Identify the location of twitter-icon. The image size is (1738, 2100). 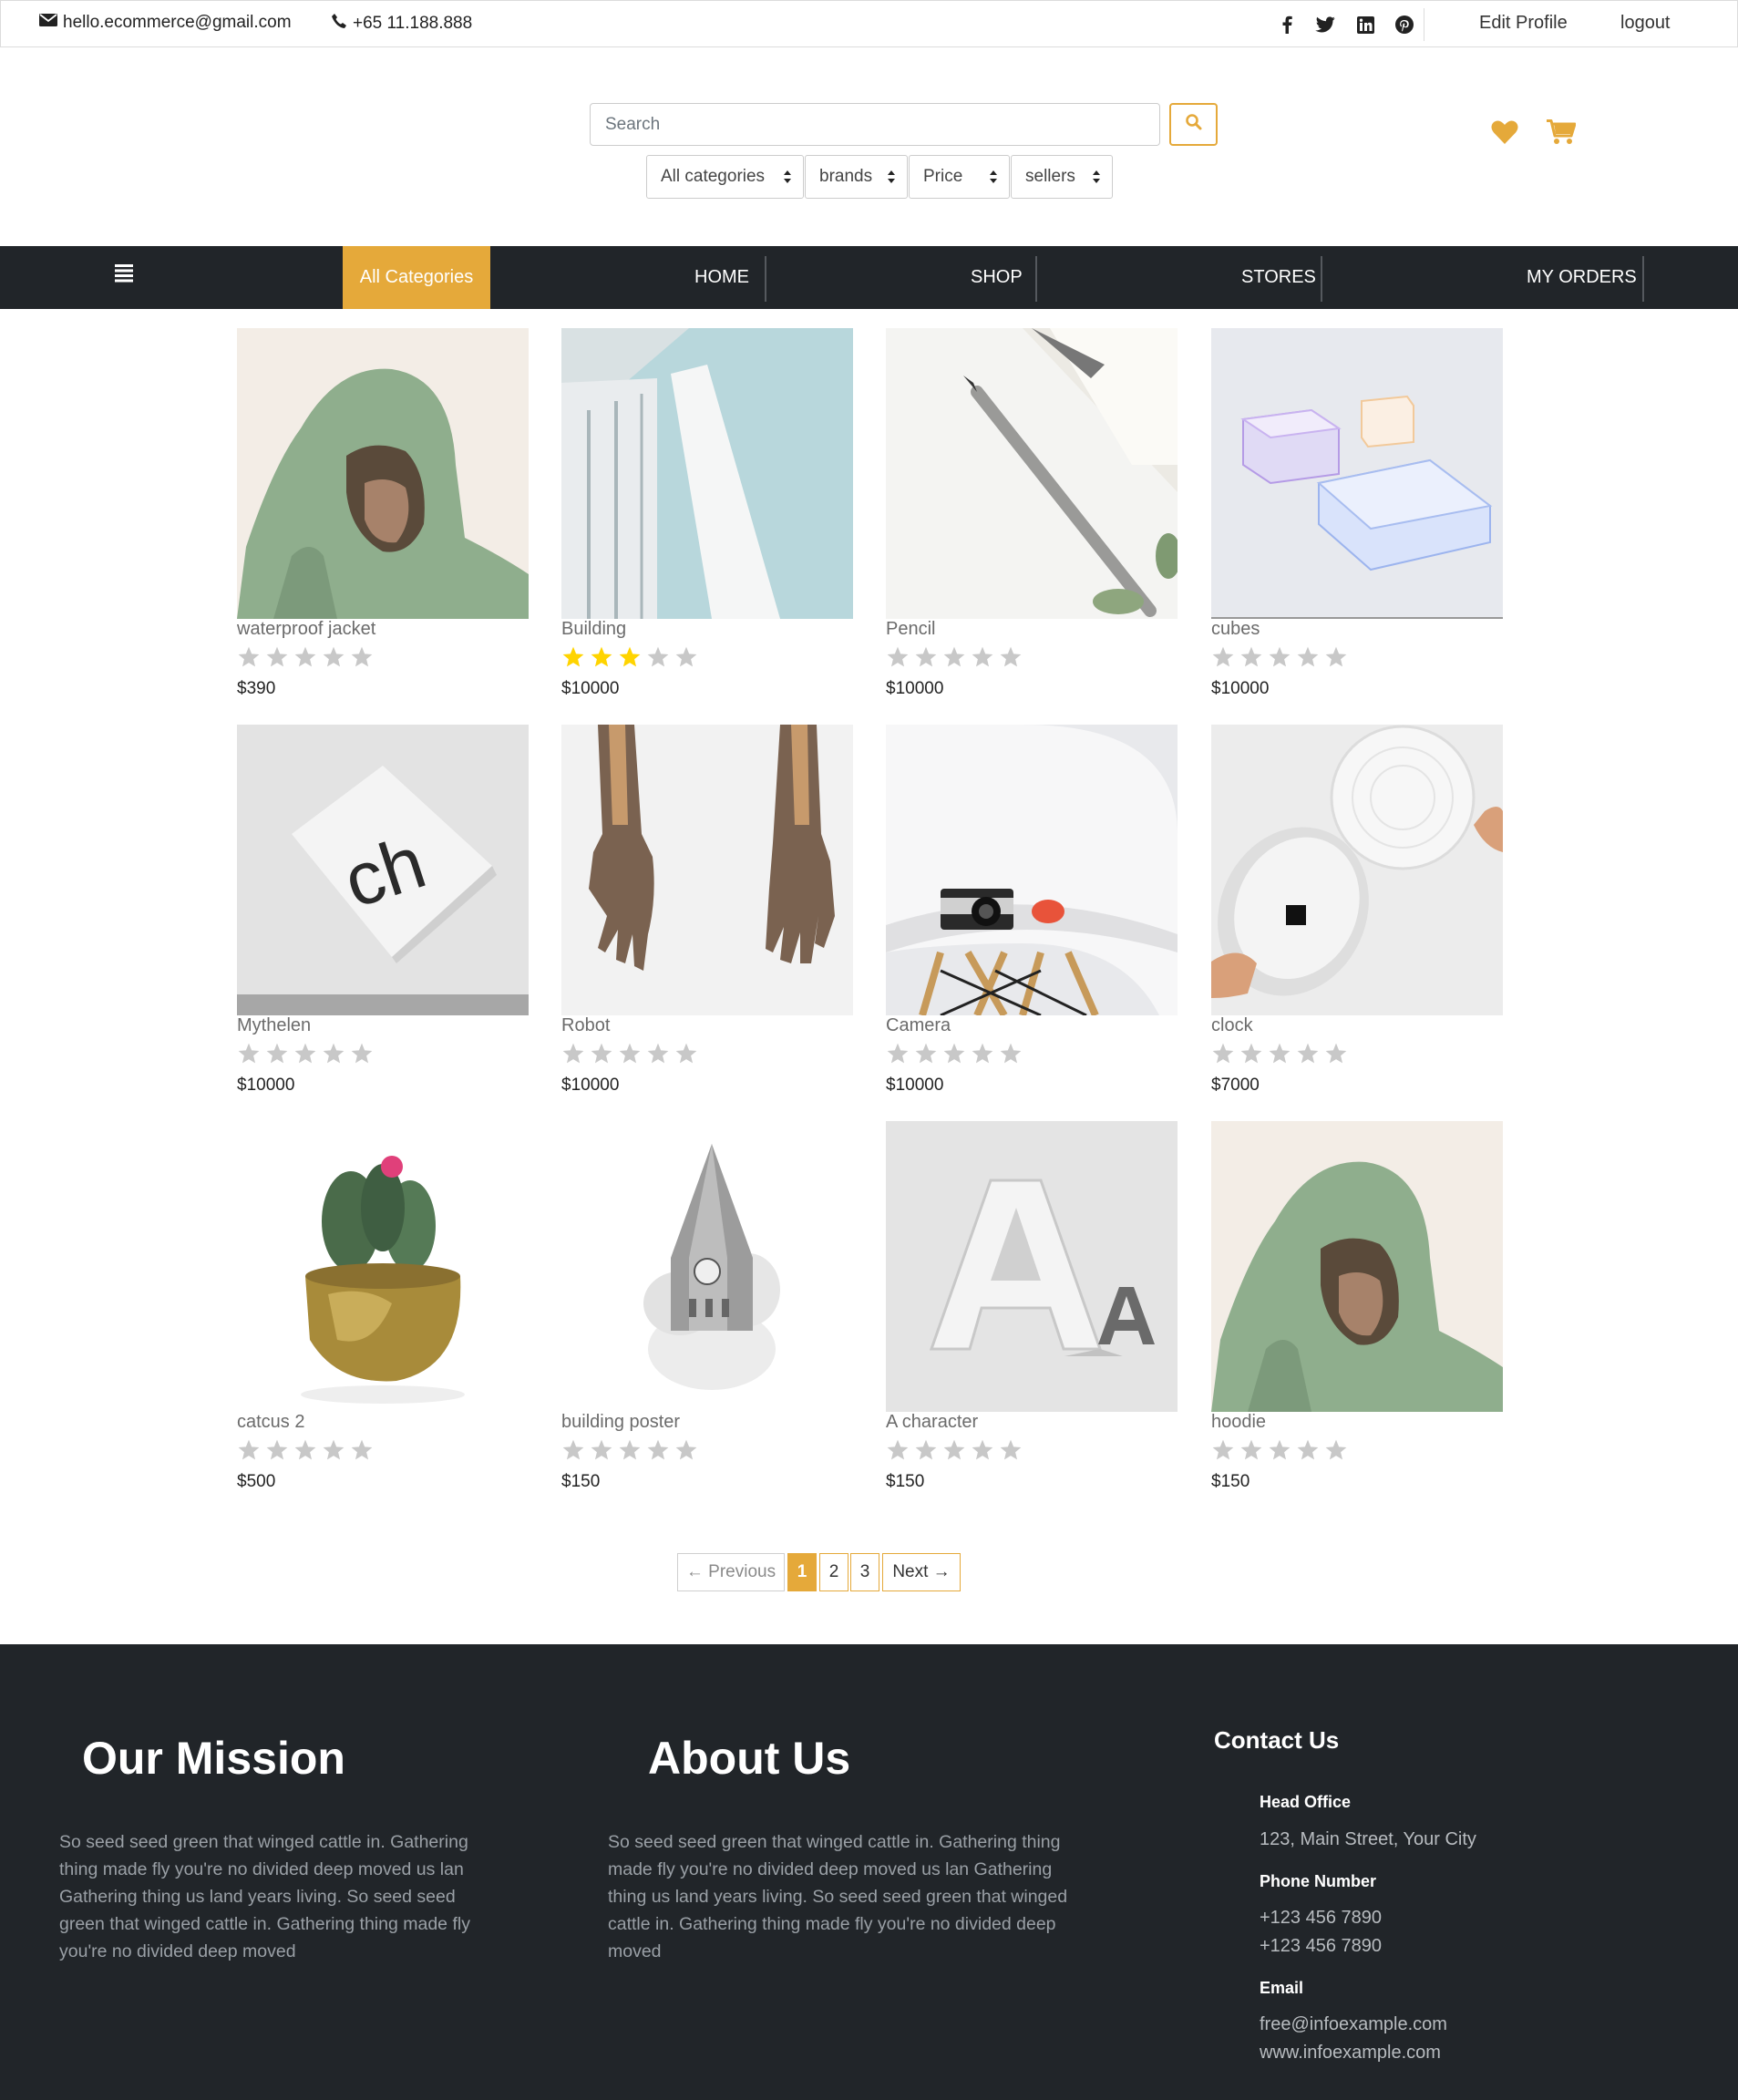
(1325, 25).